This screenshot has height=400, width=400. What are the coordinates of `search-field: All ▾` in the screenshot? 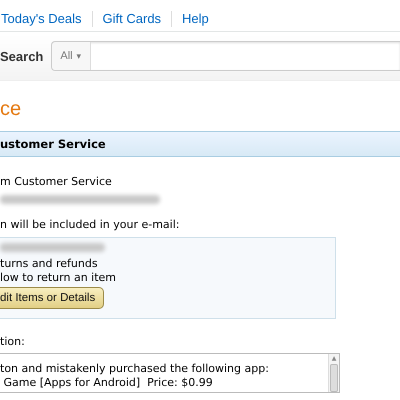 It's located at (225, 56).